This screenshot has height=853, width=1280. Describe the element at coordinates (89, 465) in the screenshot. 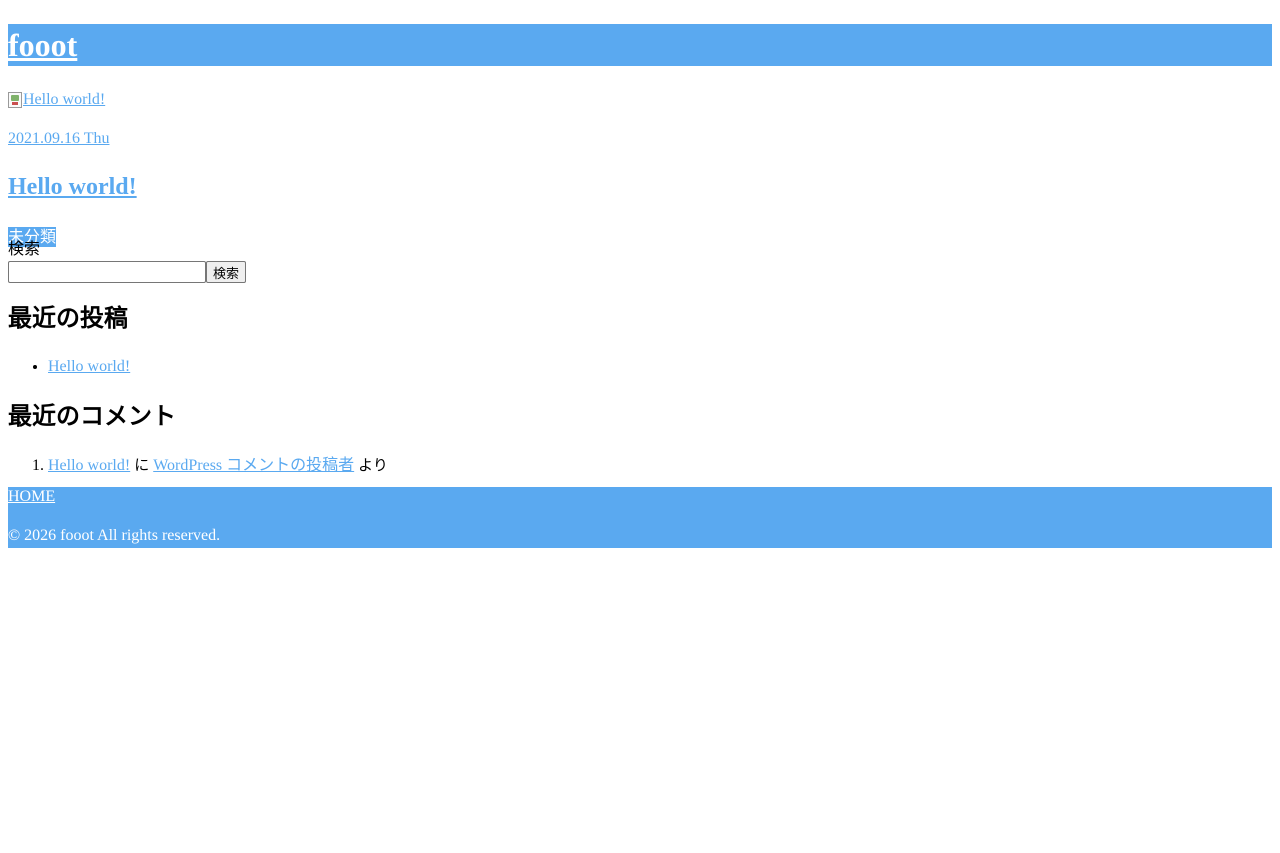

I see `comment-post-link: Hello world!` at that location.